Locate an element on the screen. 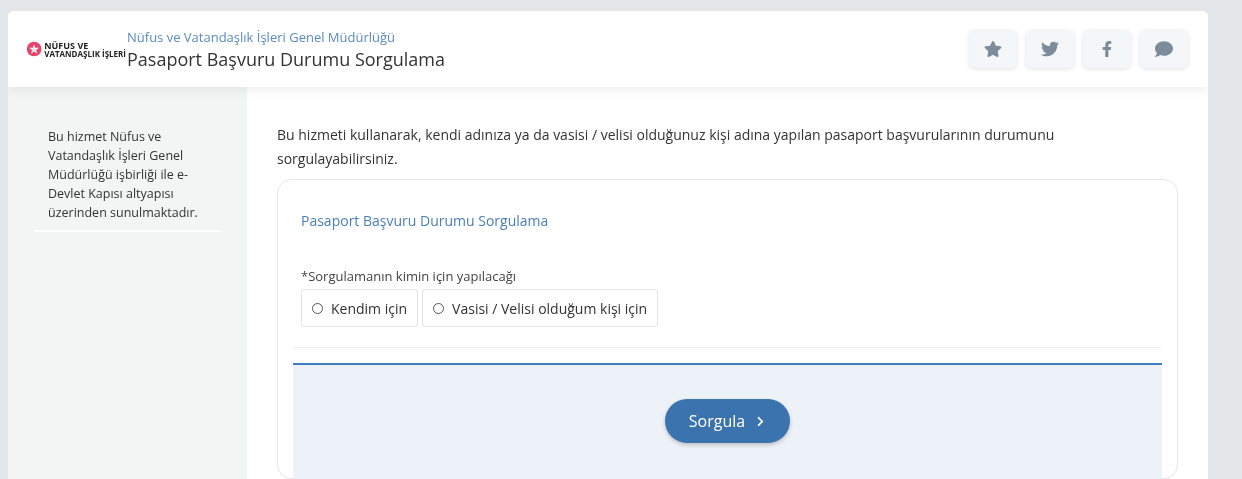 The height and width of the screenshot is (479, 1242). logo-text: NÜFUS VE is located at coordinates (66, 45).